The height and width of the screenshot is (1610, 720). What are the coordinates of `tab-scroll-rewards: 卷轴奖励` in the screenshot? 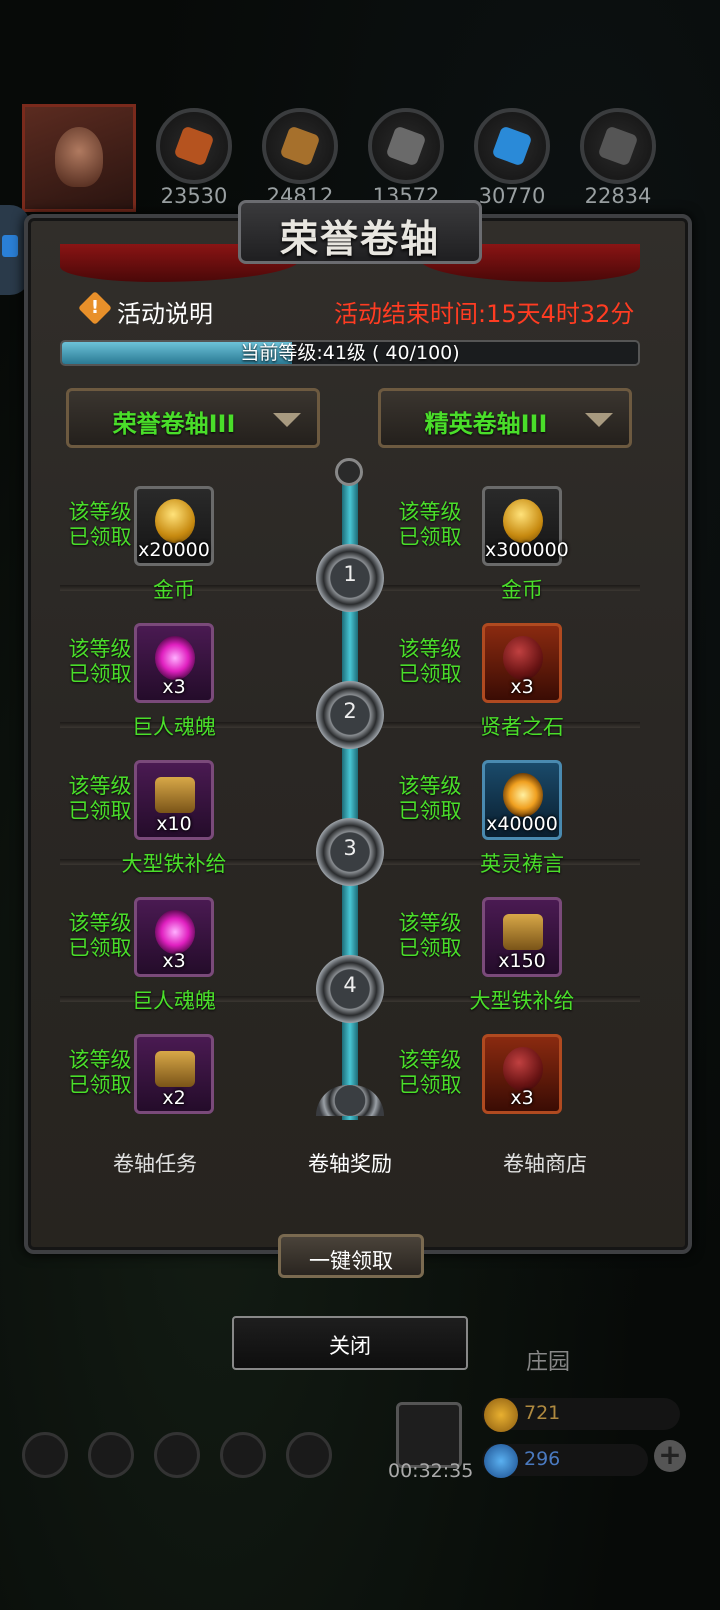 It's located at (350, 1163).